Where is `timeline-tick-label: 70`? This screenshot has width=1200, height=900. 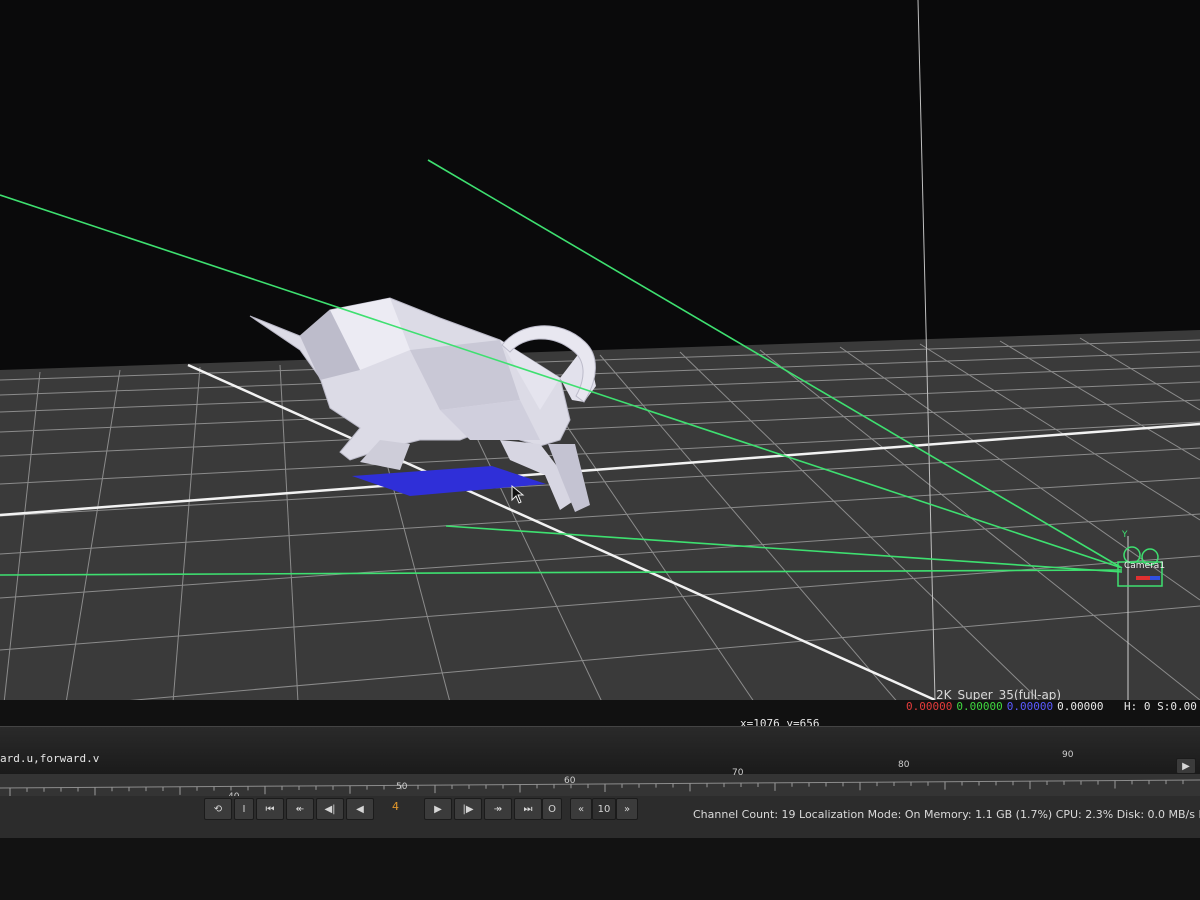 timeline-tick-label: 70 is located at coordinates (738, 773).